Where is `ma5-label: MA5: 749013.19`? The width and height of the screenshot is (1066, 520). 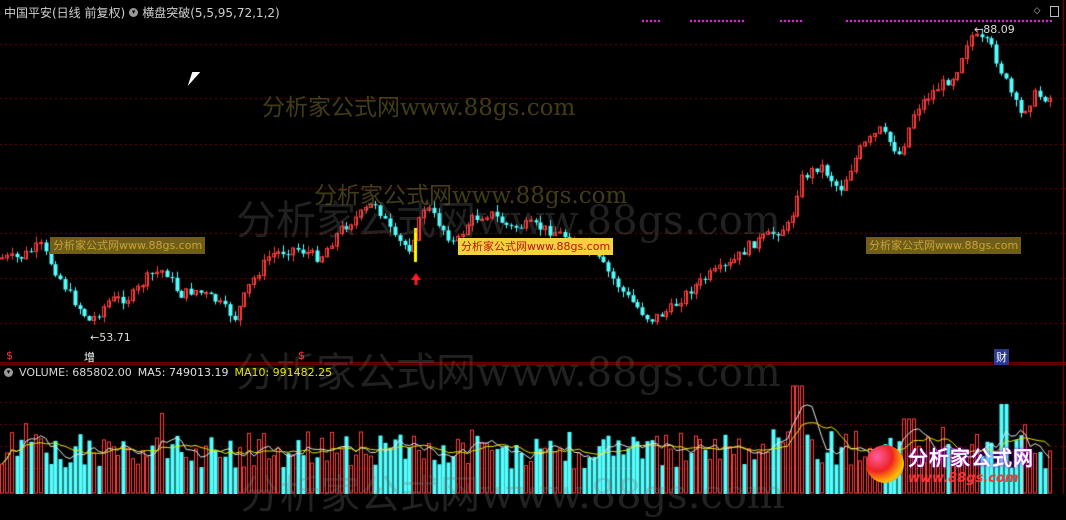 ma5-label: MA5: 749013.19 is located at coordinates (183, 372).